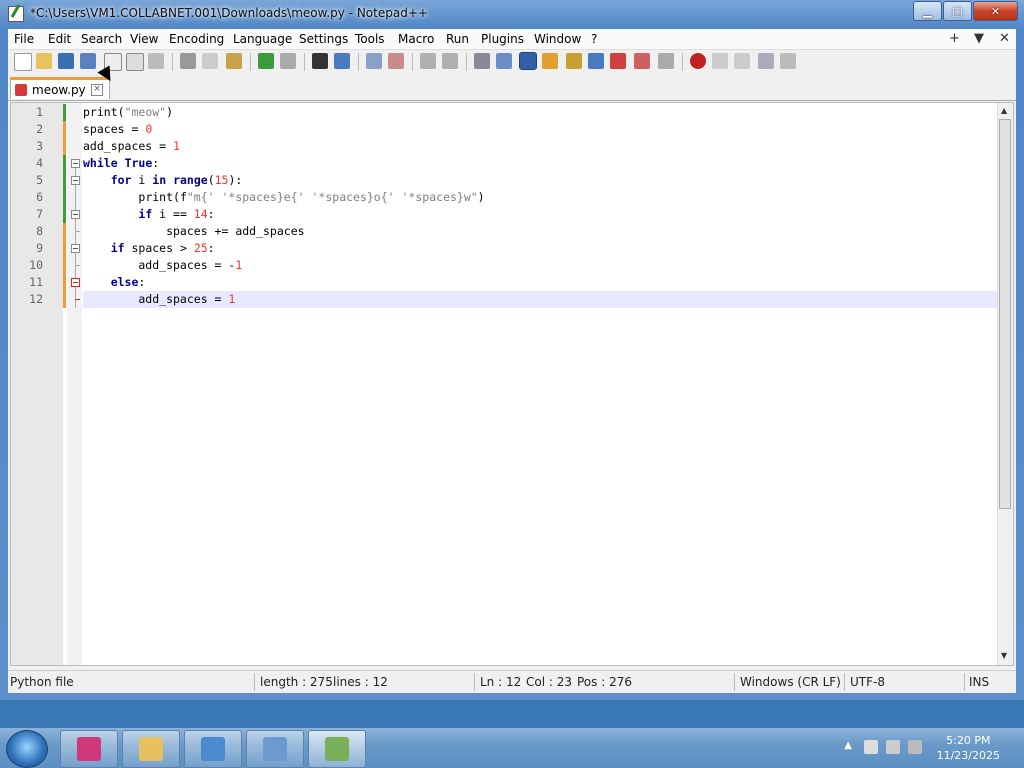  What do you see at coordinates (927, 11) in the screenshot?
I see `minimize-button: ▁` at bounding box center [927, 11].